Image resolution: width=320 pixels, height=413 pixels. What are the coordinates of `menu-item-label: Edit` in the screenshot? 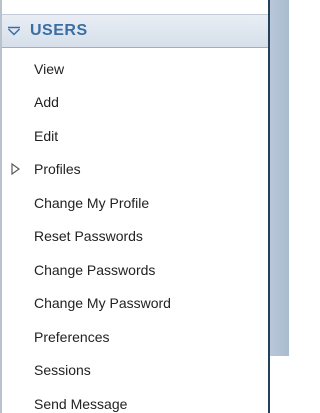 It's located at (46, 135).